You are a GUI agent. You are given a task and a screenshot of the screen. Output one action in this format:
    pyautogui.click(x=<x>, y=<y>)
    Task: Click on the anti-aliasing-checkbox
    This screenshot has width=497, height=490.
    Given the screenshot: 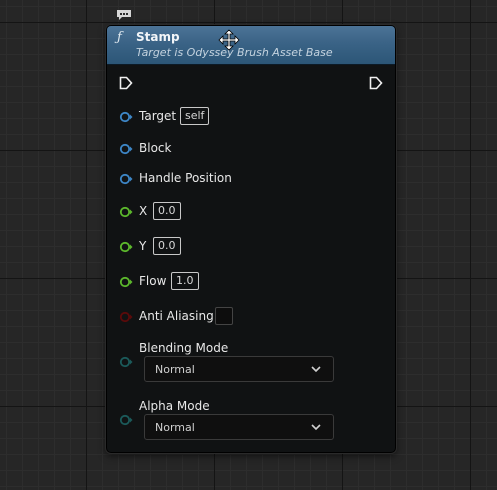 What is the action you would take?
    pyautogui.click(x=224, y=316)
    